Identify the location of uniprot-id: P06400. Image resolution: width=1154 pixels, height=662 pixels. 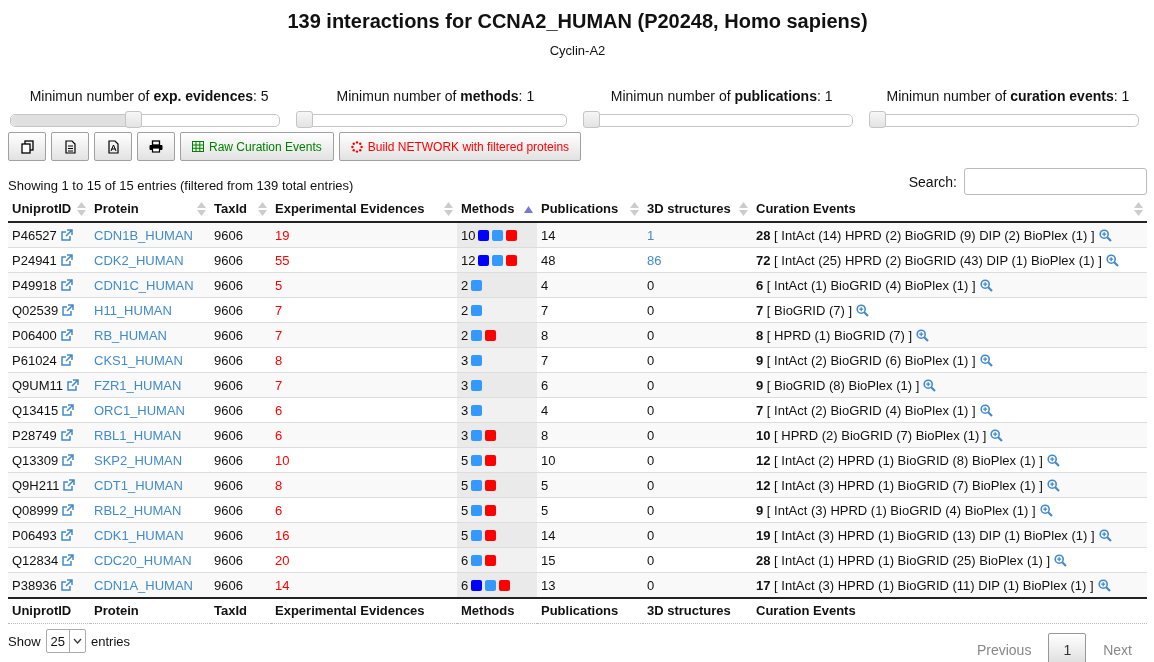
(34, 335).